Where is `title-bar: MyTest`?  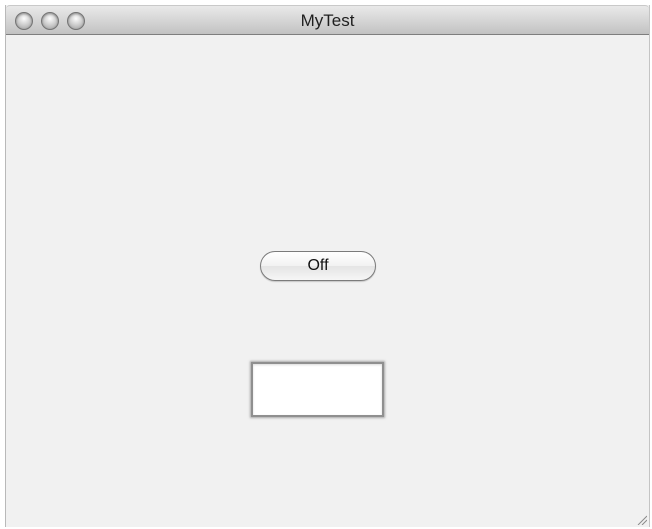
title-bar: MyTest is located at coordinates (327, 20).